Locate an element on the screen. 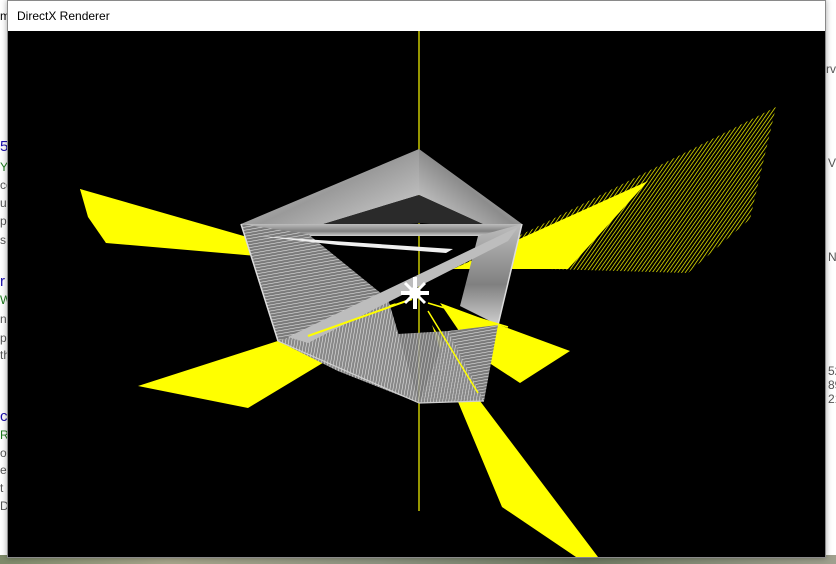 The height and width of the screenshot is (564, 836). background-text-fragment: 89 is located at coordinates (832, 385).